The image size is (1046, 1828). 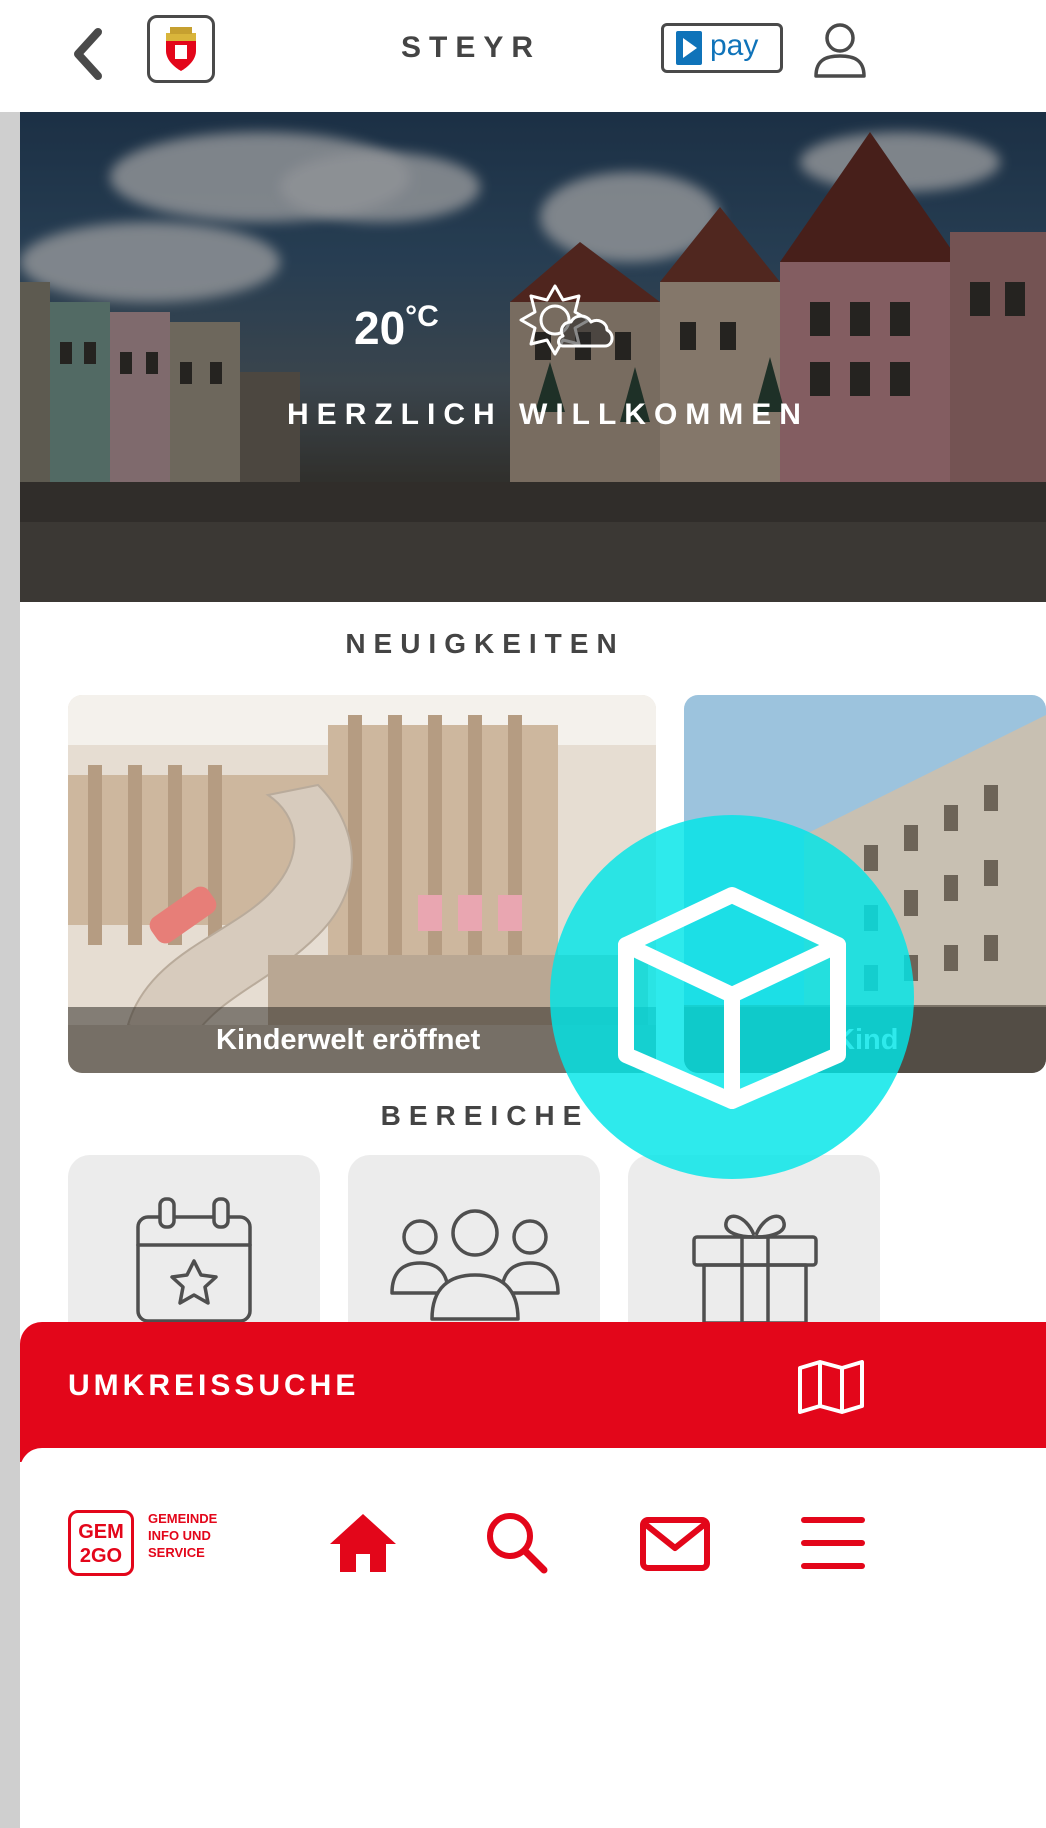 What do you see at coordinates (101, 1556) in the screenshot?
I see `logo-line-2: 2GO` at bounding box center [101, 1556].